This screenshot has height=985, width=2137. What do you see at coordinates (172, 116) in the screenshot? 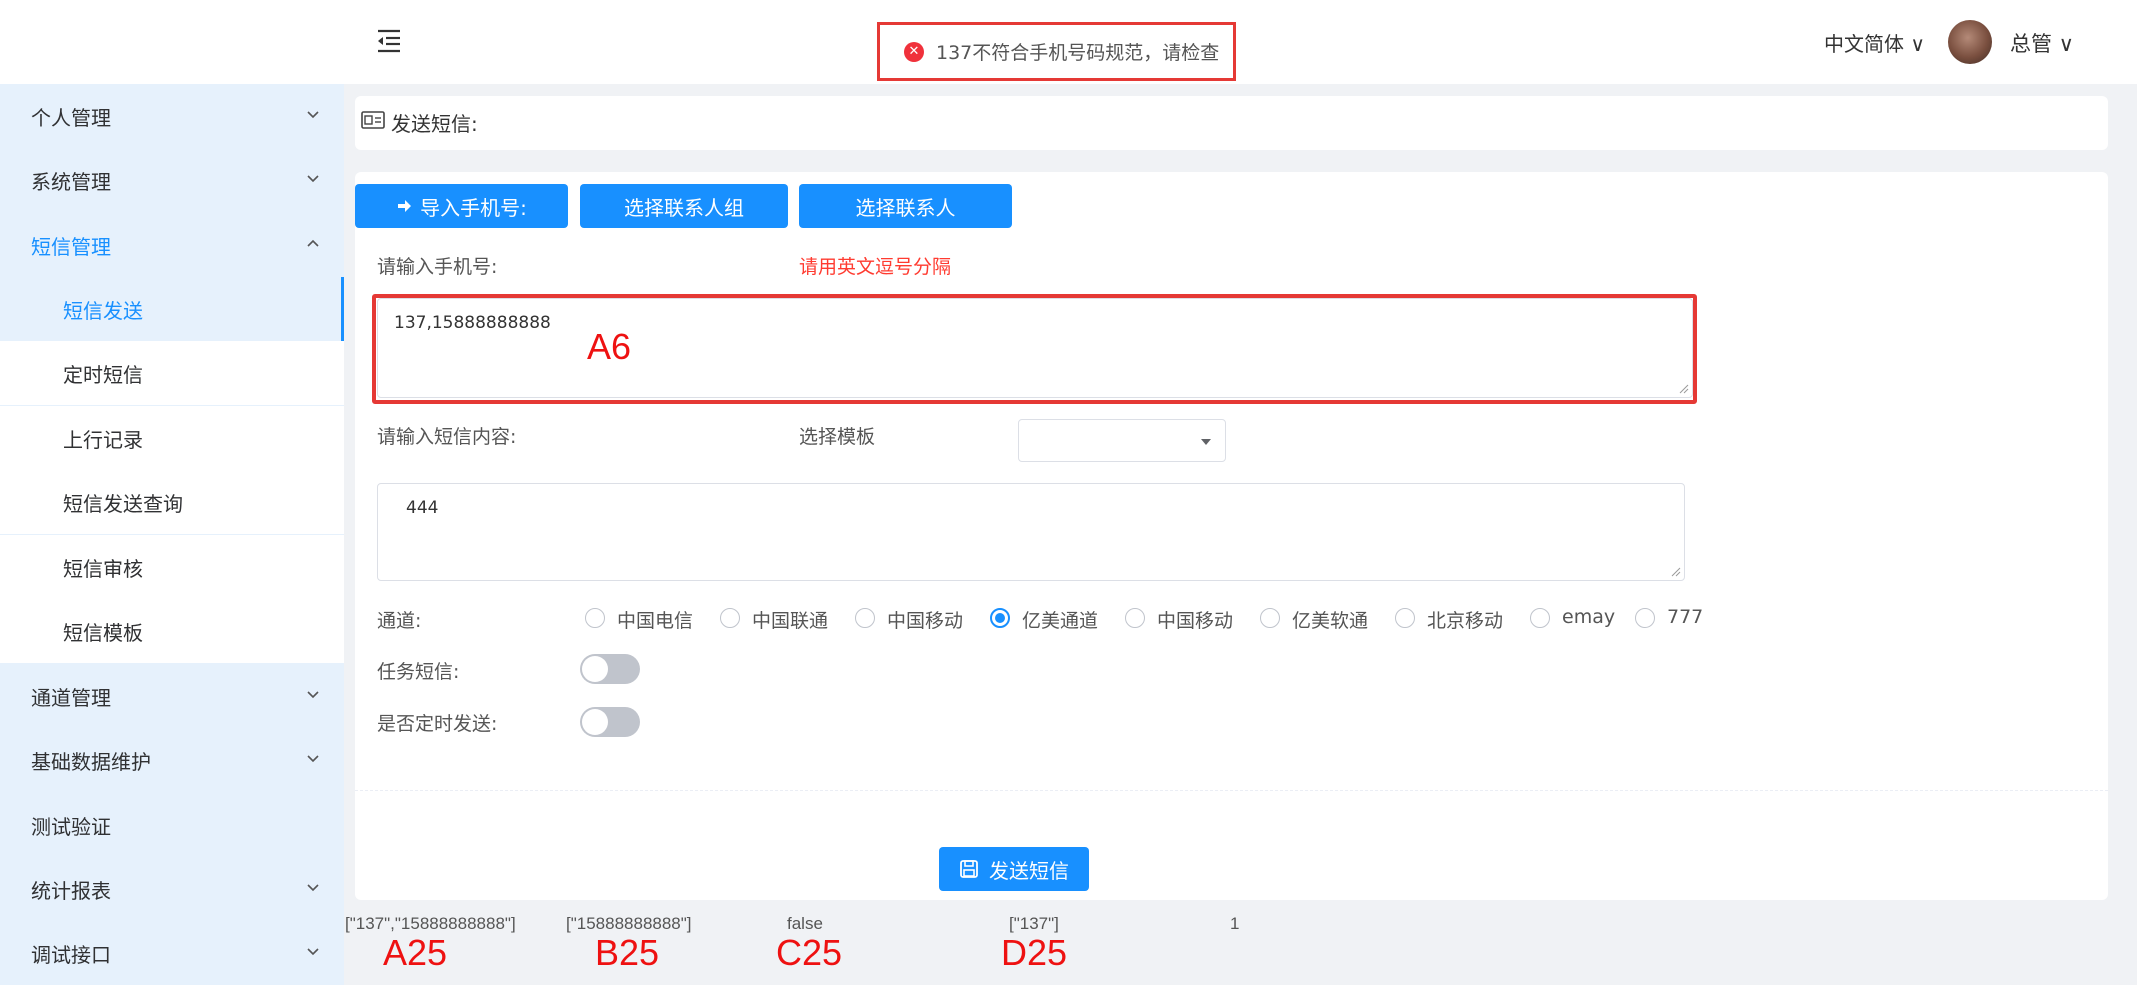
I see `sidebar-item-personal: 个人管理` at bounding box center [172, 116].